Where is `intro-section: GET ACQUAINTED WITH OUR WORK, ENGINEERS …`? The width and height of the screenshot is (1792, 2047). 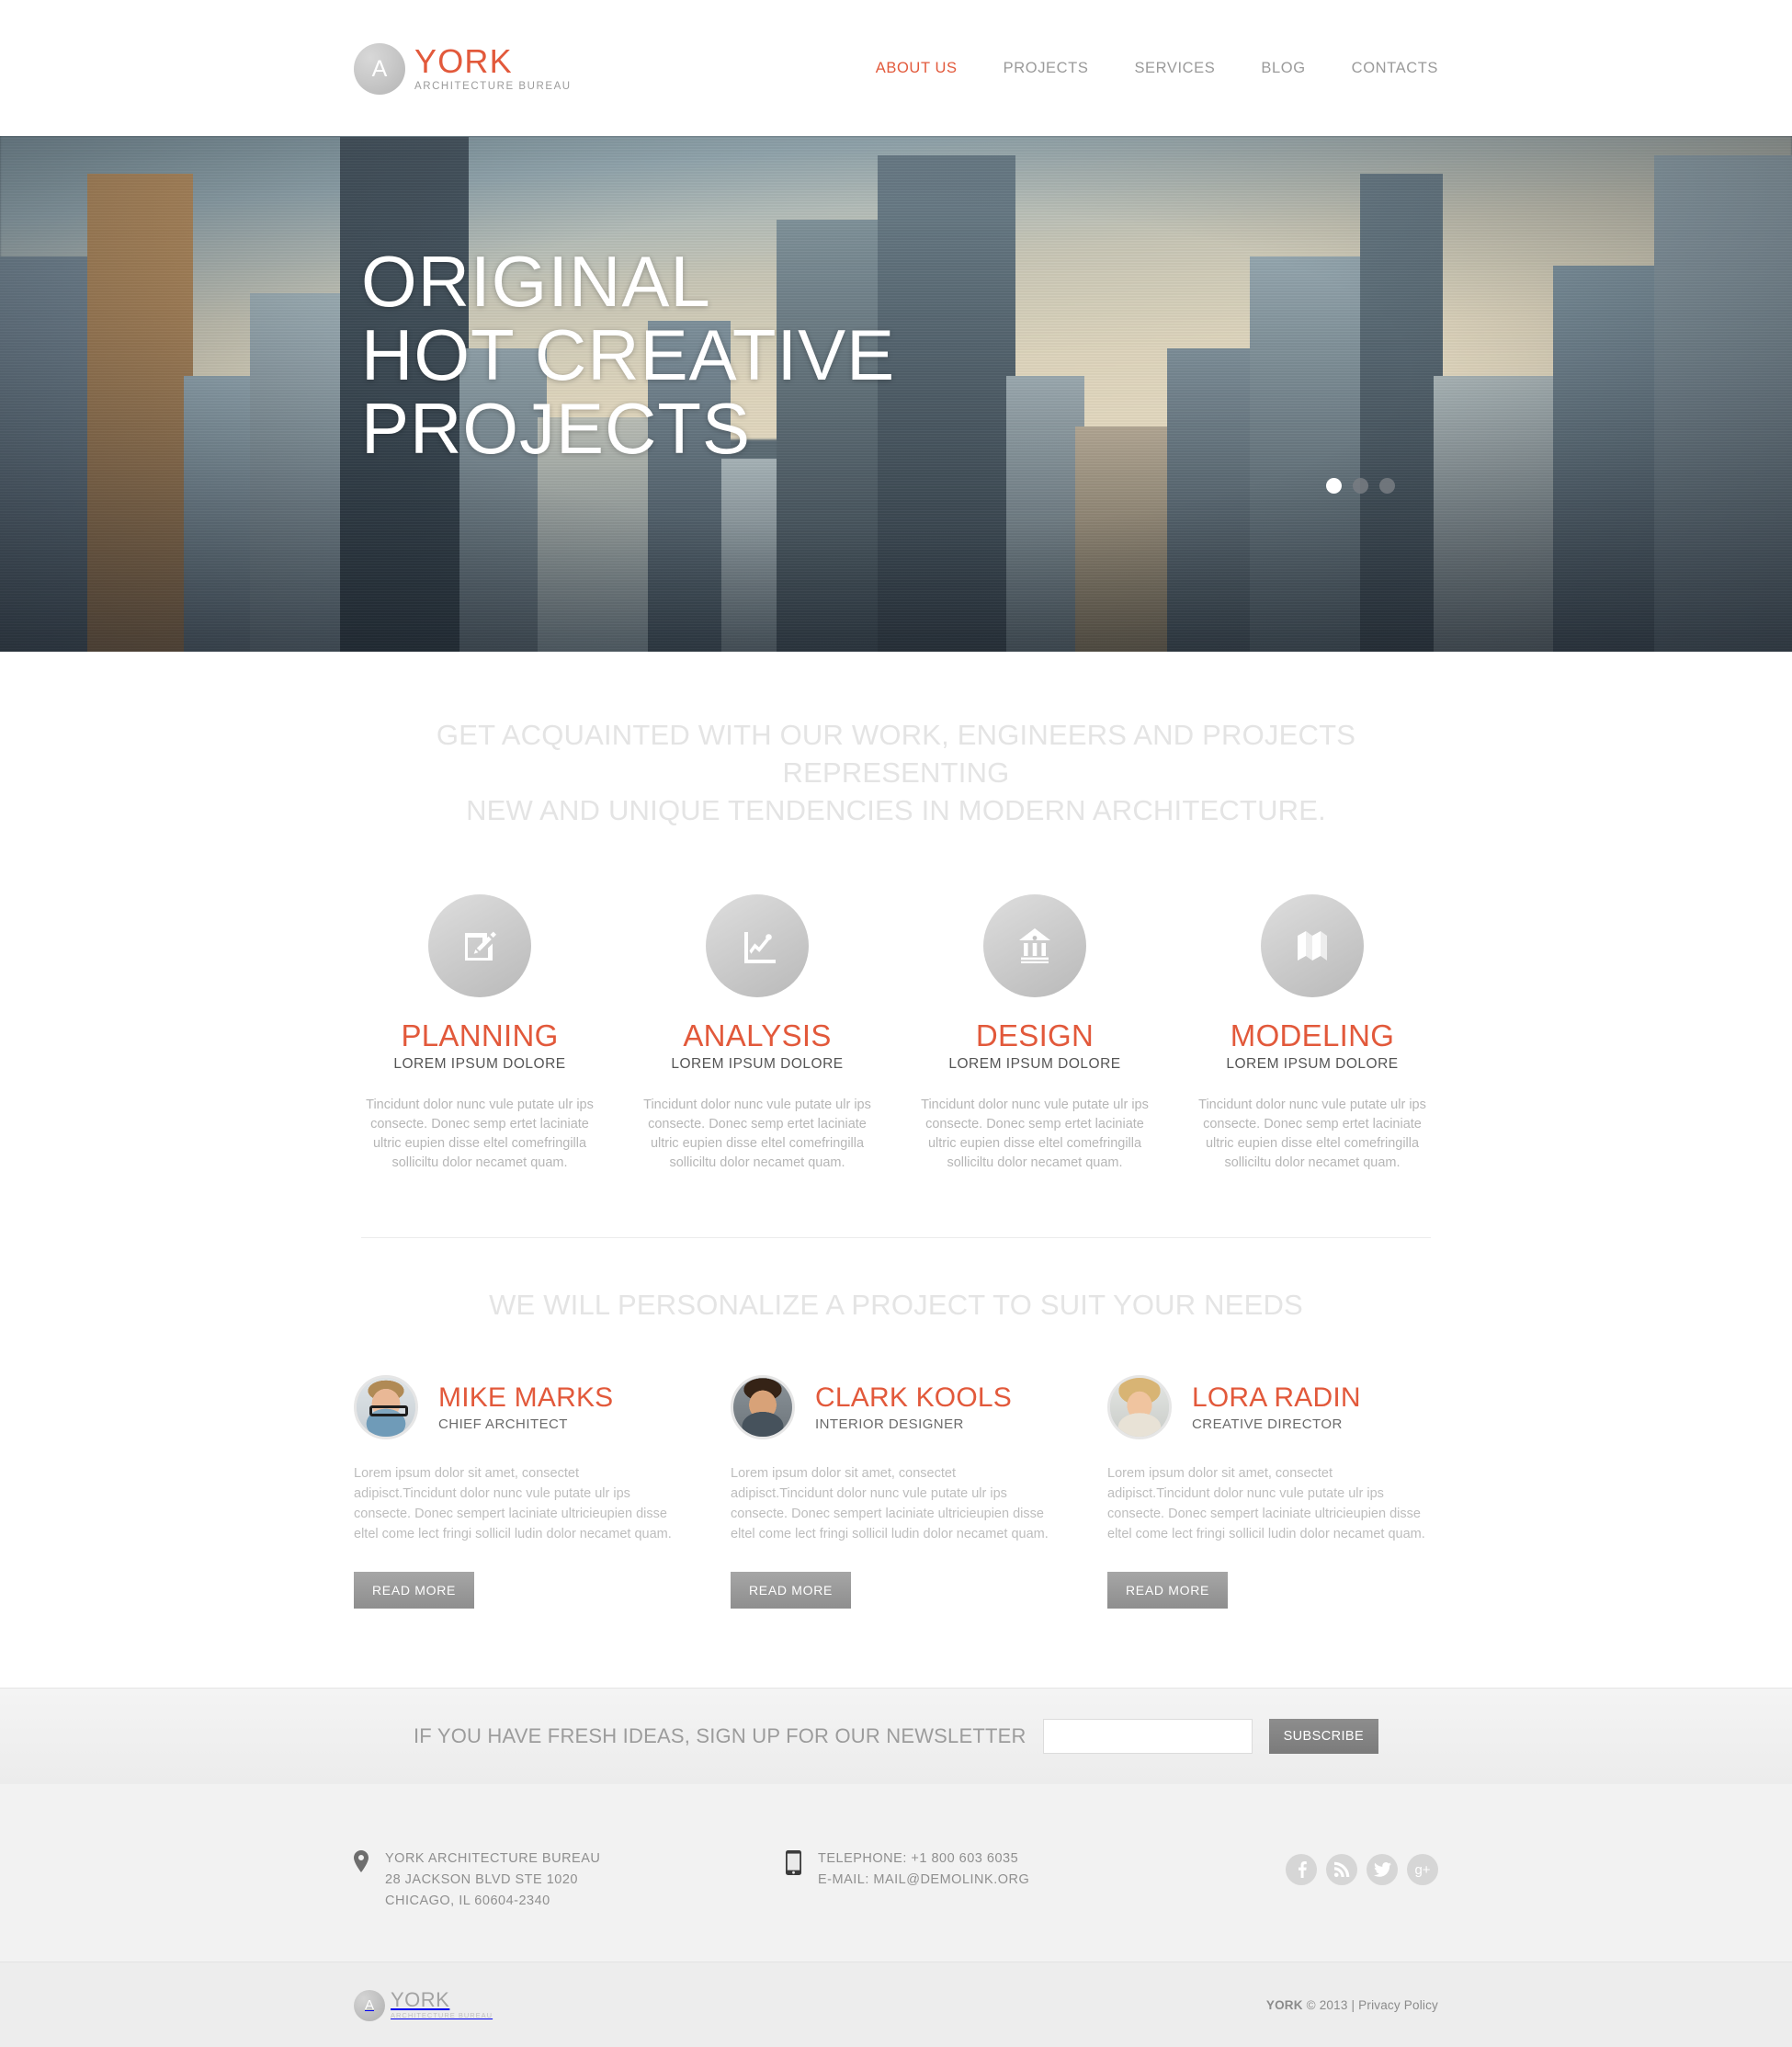 intro-section: GET ACQUAINTED WITH OUR WORK, ENGINEERS … is located at coordinates (896, 744).